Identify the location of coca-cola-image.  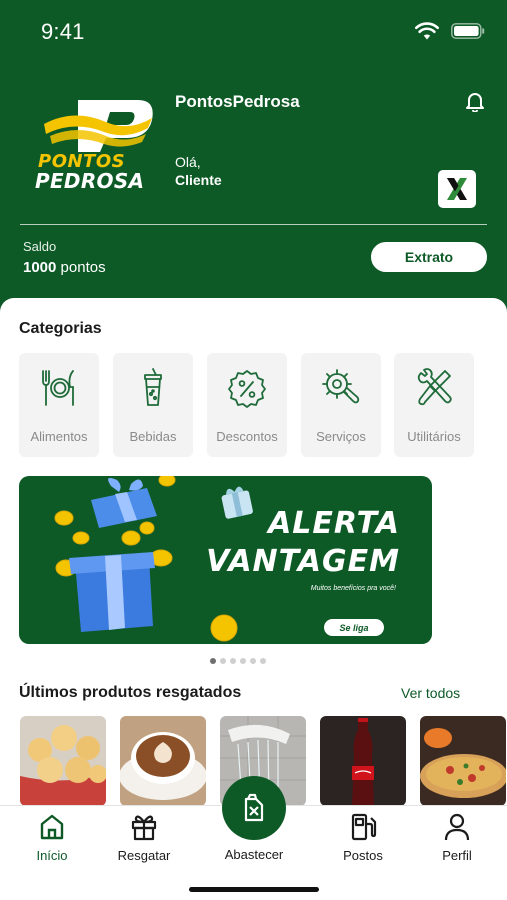
(363, 761).